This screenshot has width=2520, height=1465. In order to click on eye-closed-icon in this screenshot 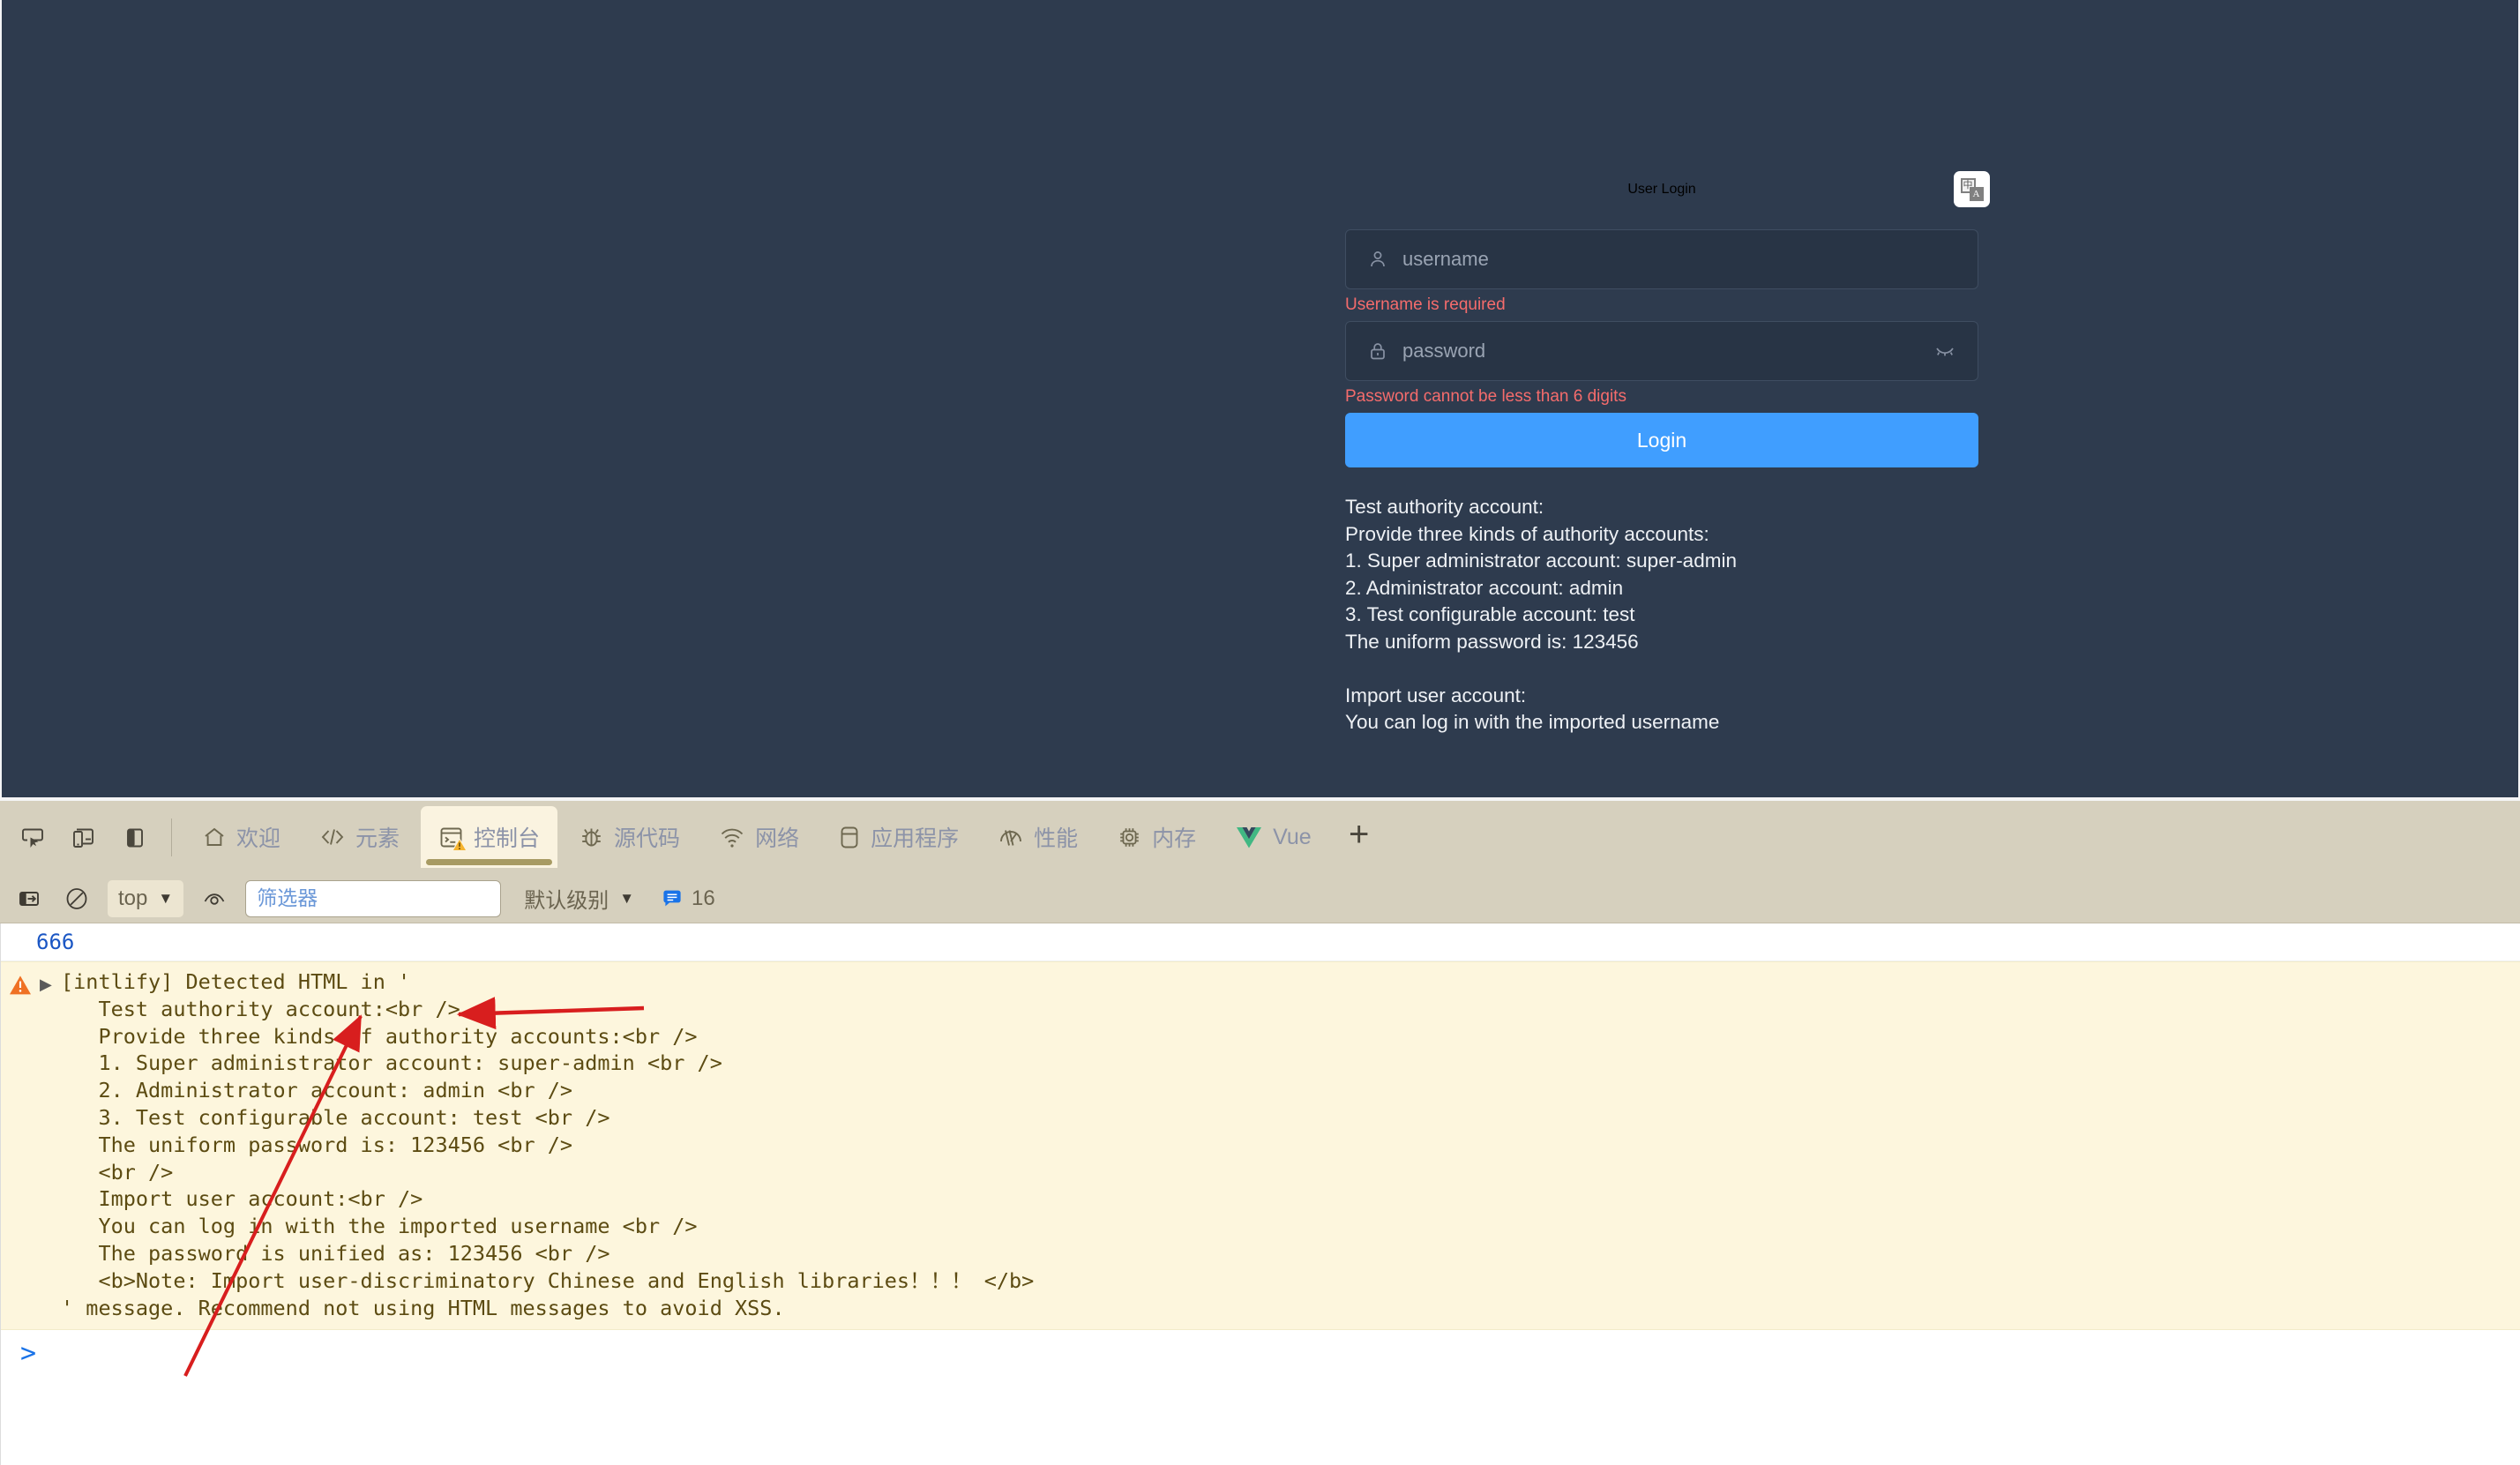, I will do `click(1945, 351)`.